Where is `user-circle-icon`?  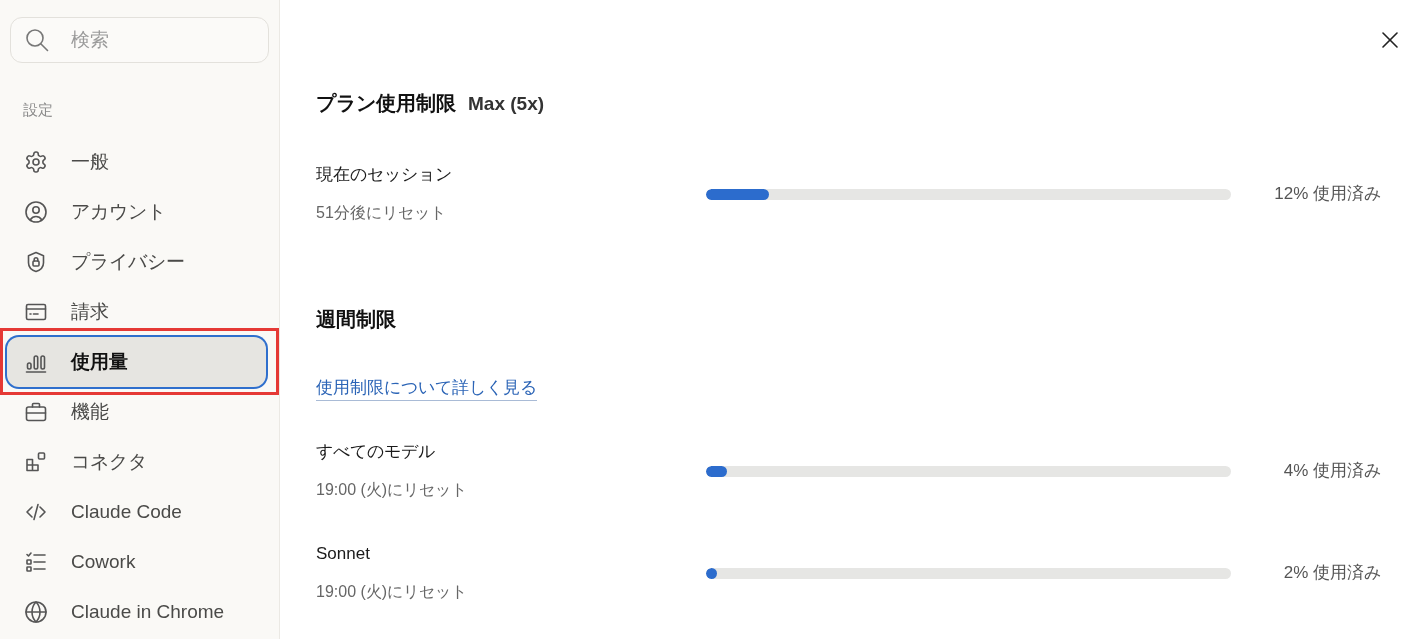
user-circle-icon is located at coordinates (36, 212).